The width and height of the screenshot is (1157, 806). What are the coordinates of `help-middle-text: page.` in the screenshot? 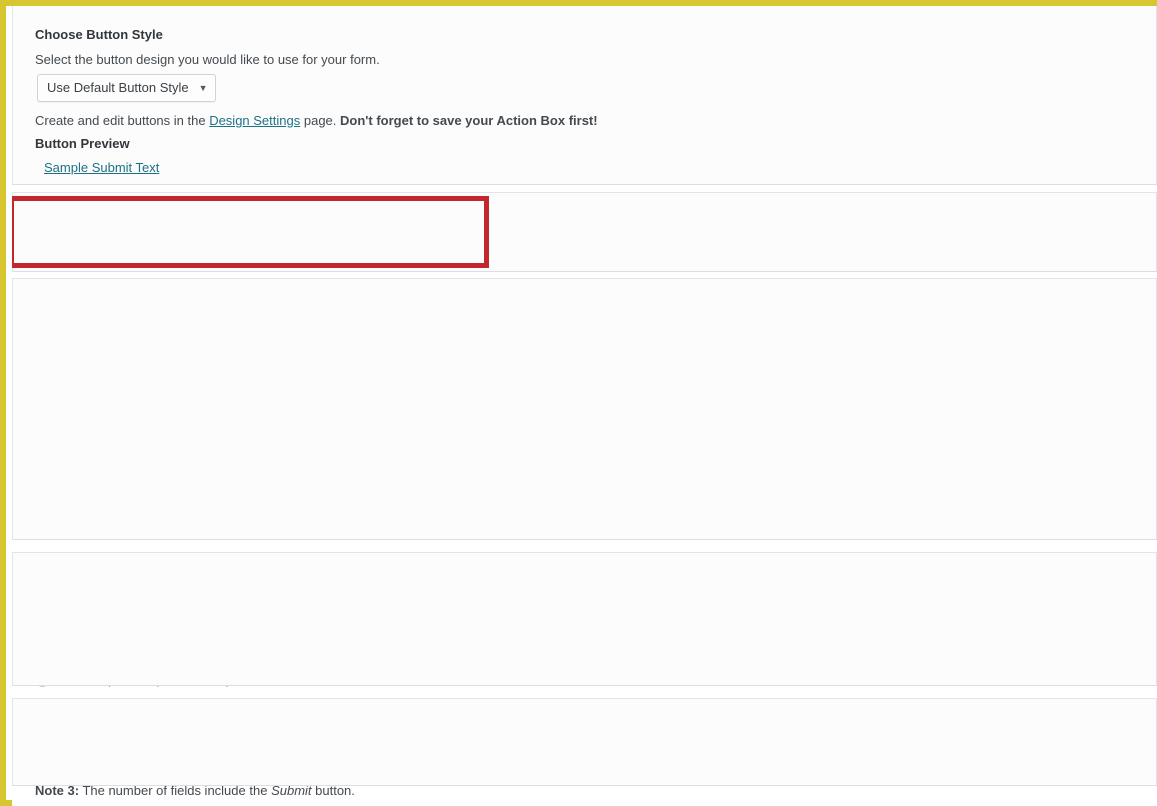 It's located at (320, 120).